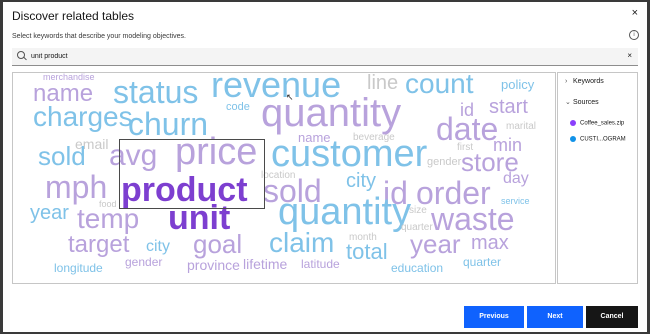 The height and width of the screenshot is (334, 650). What do you see at coordinates (83, 117) in the screenshot?
I see `keyword-charges: charges` at bounding box center [83, 117].